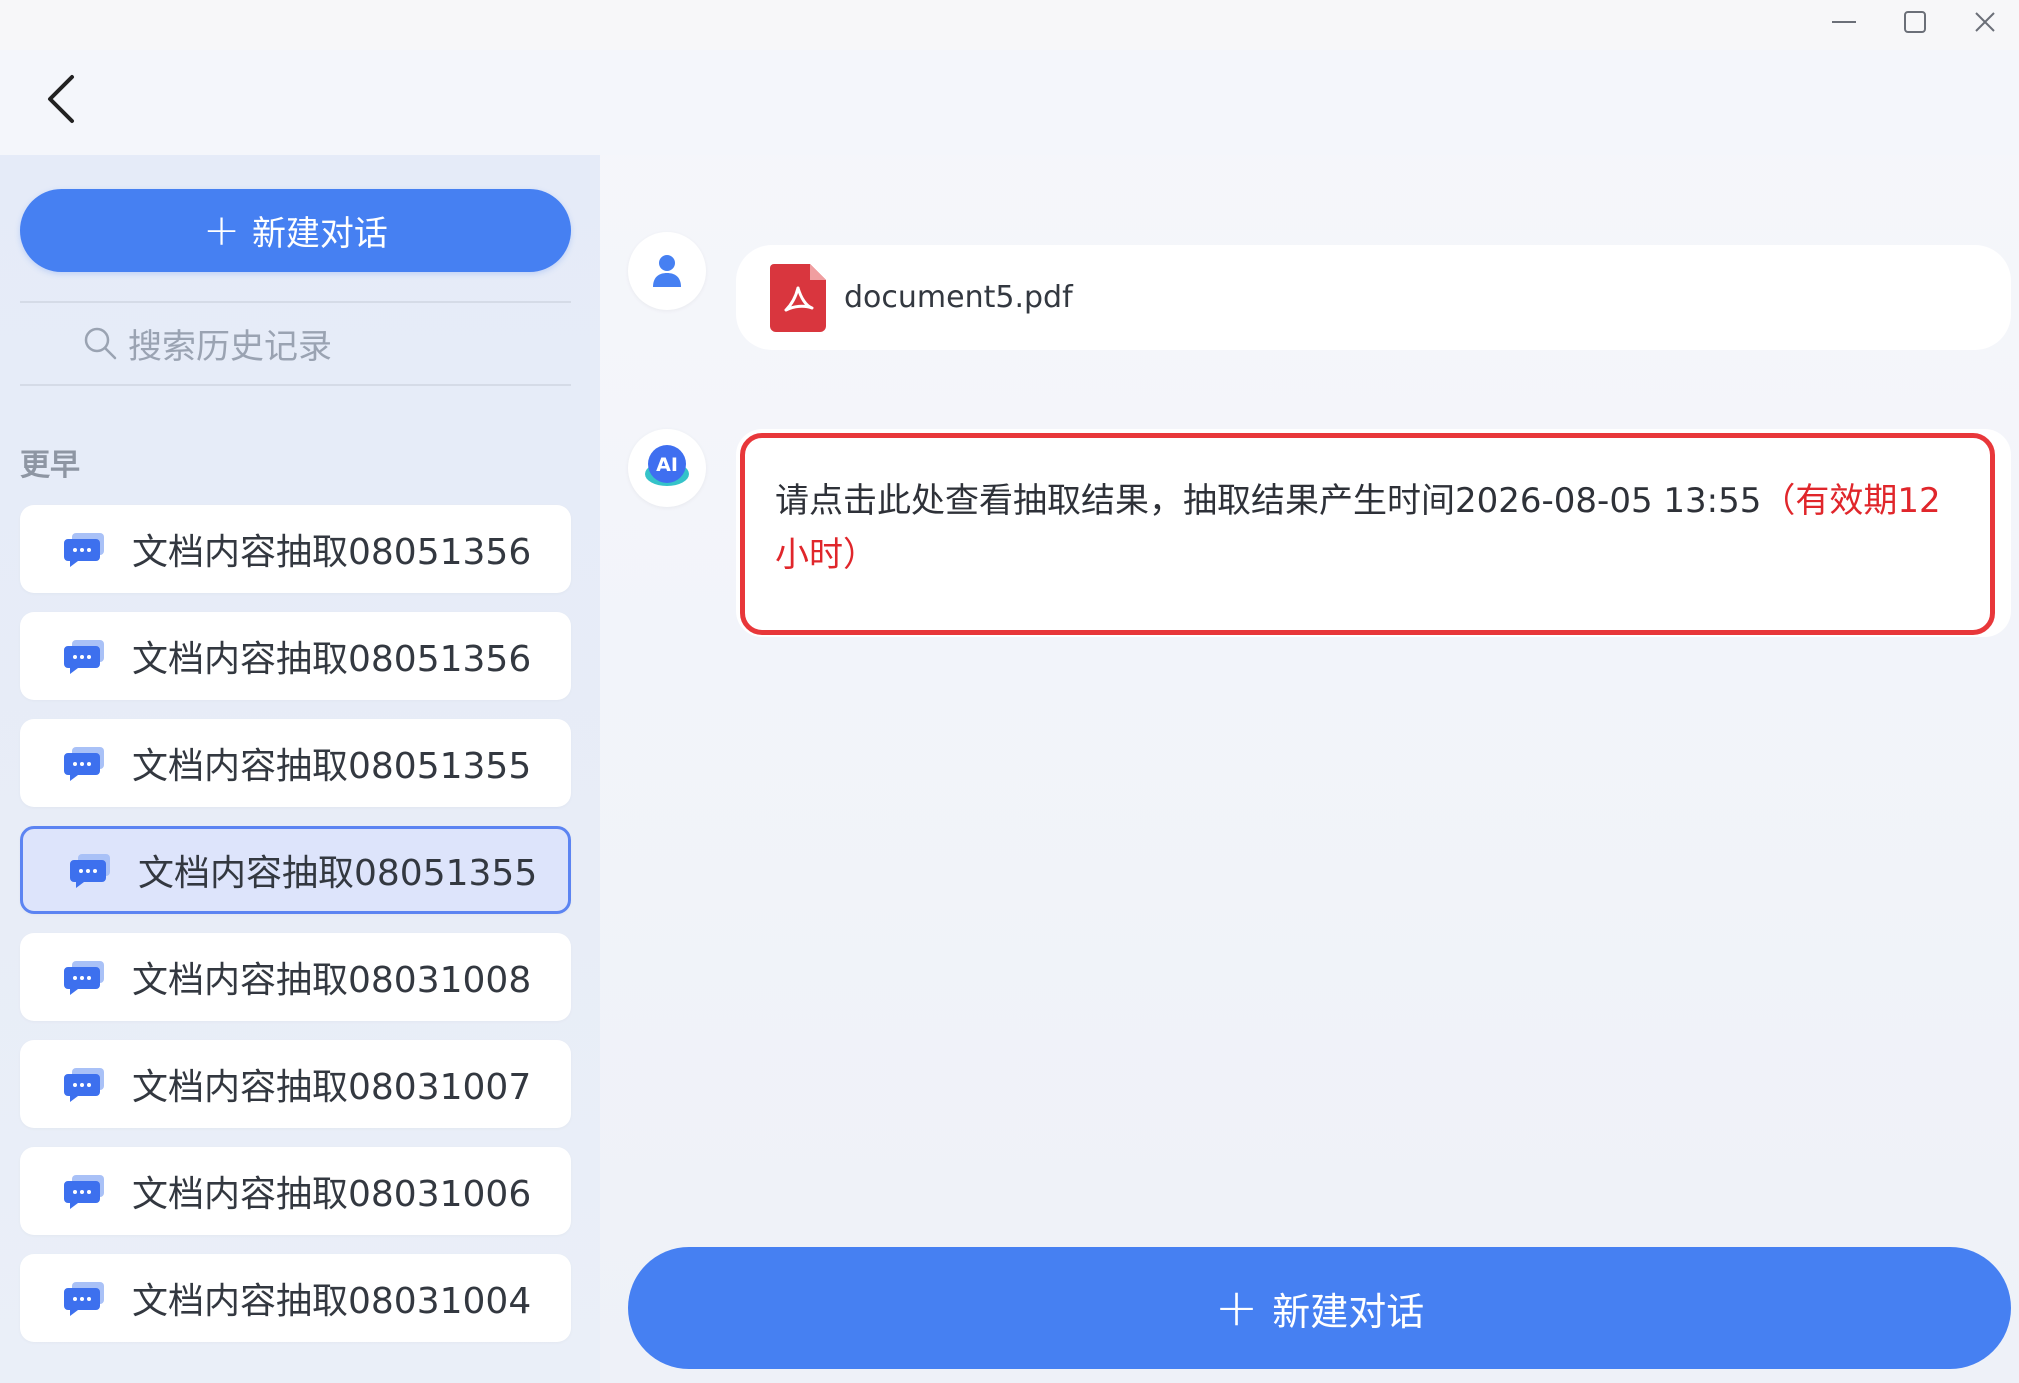  I want to click on new-chat-button: + 新建对话, so click(295, 230).